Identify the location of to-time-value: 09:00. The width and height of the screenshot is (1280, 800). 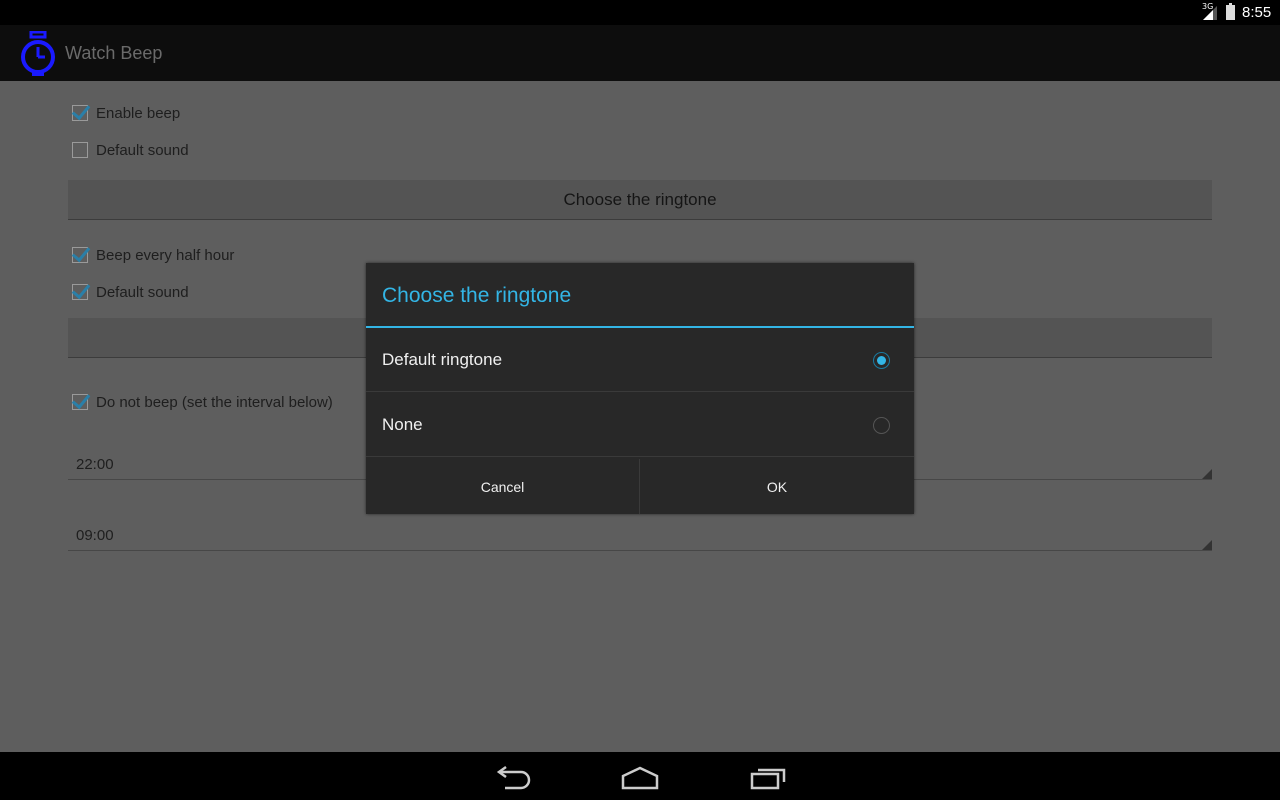
(95, 535).